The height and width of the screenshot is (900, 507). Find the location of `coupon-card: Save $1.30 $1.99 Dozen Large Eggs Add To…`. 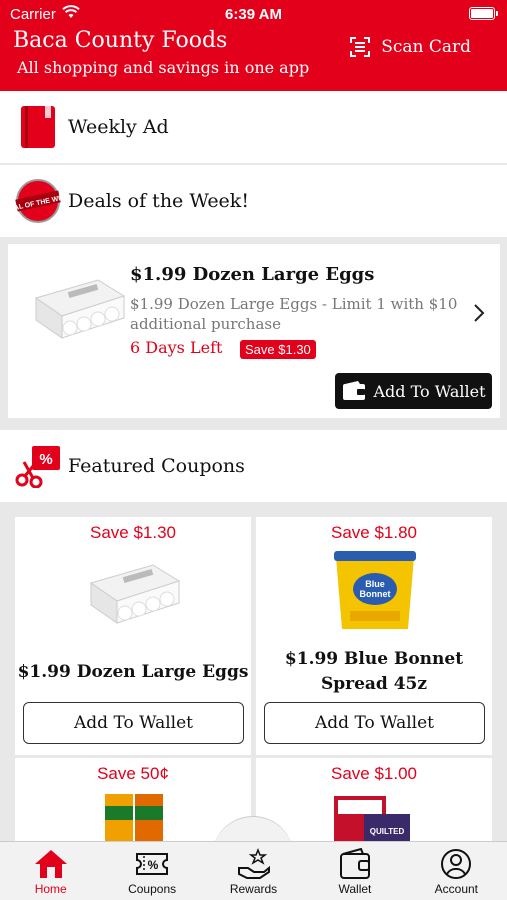

coupon-card: Save $1.30 $1.99 Dozen Large Eggs Add To… is located at coordinates (133, 636).